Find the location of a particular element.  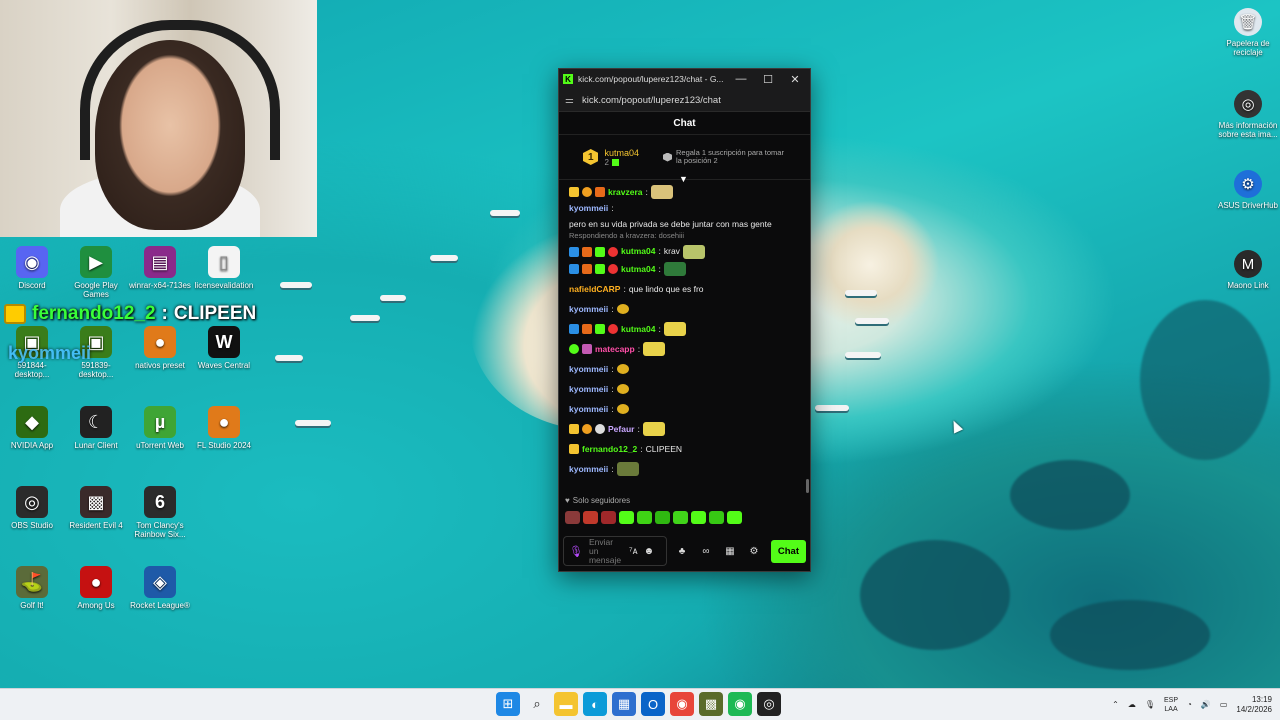

sub-goal-icon: ♣ is located at coordinates (682, 551).